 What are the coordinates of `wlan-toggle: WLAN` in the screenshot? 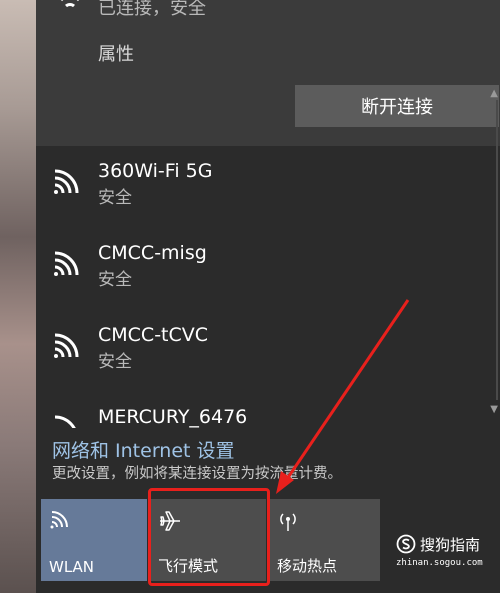 It's located at (94, 540).